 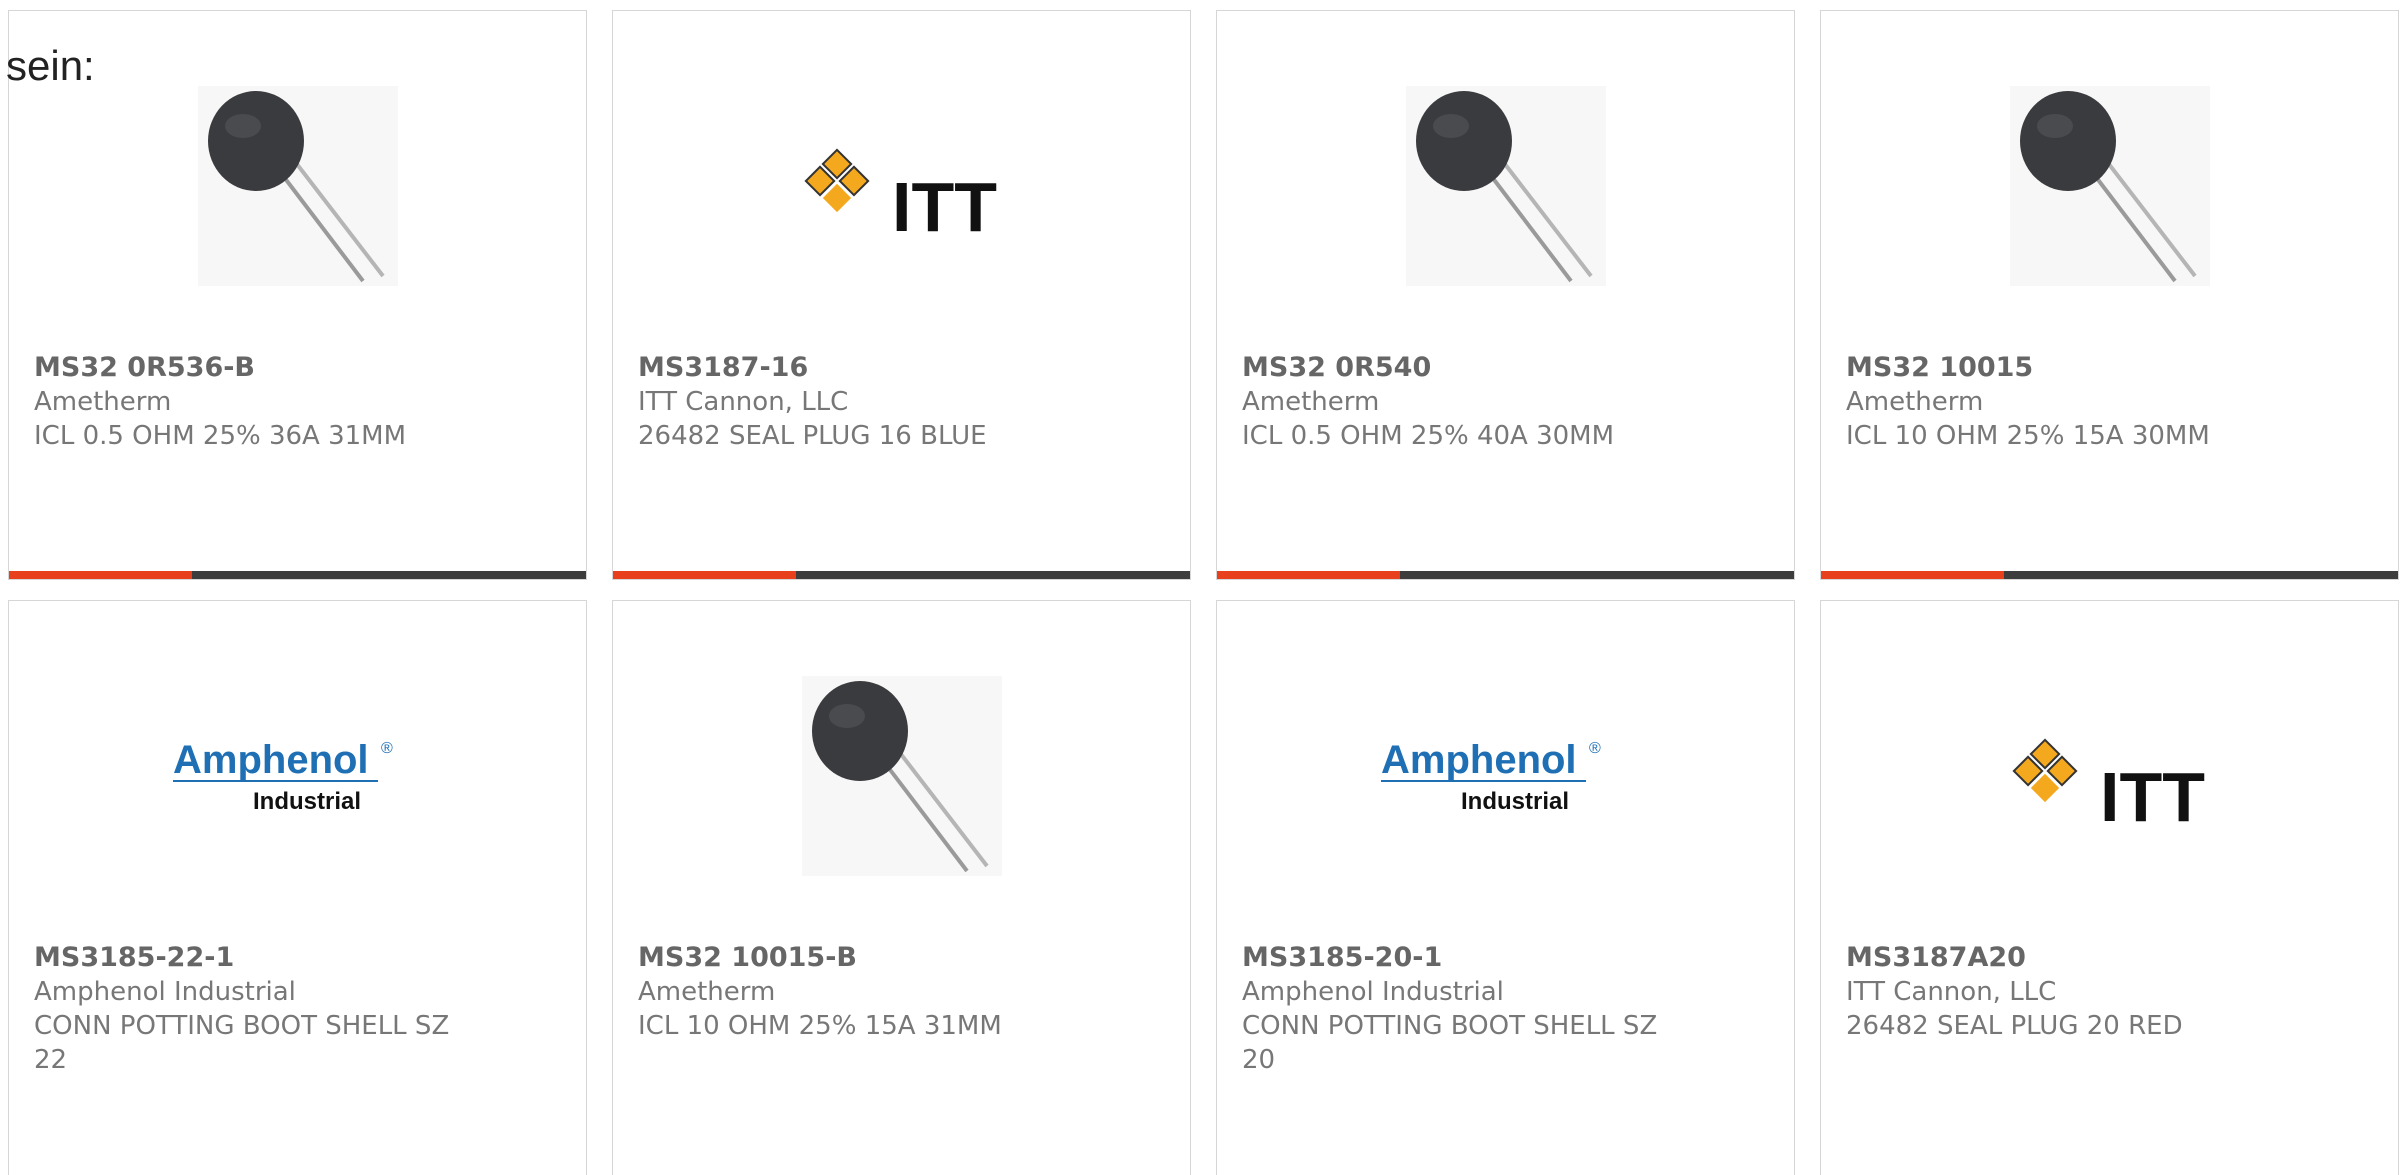 I want to click on part-number: MS32 0R540, so click(x=1505, y=368).